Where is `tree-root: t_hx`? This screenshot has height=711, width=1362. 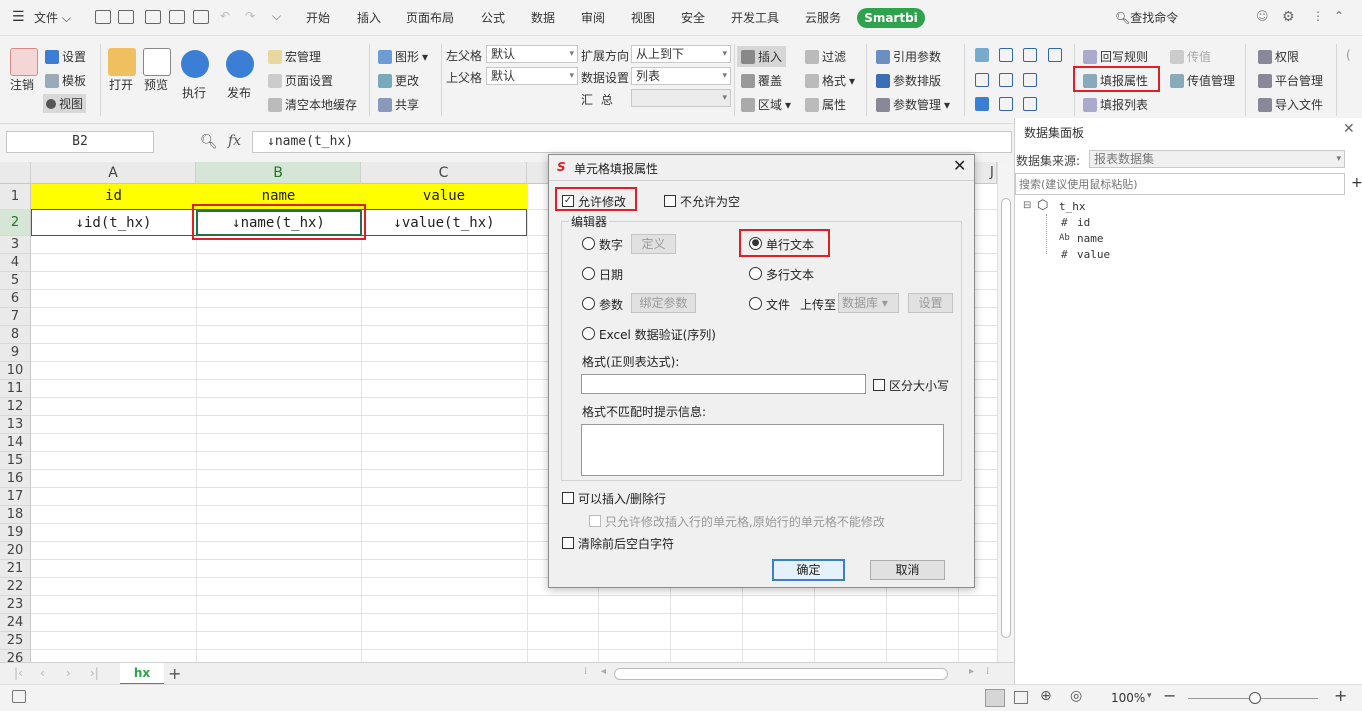
tree-root: t_hx is located at coordinates (1072, 206).